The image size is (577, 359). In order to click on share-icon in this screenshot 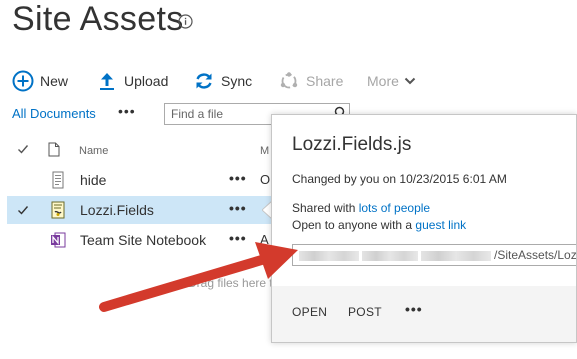, I will do `click(289, 80)`.